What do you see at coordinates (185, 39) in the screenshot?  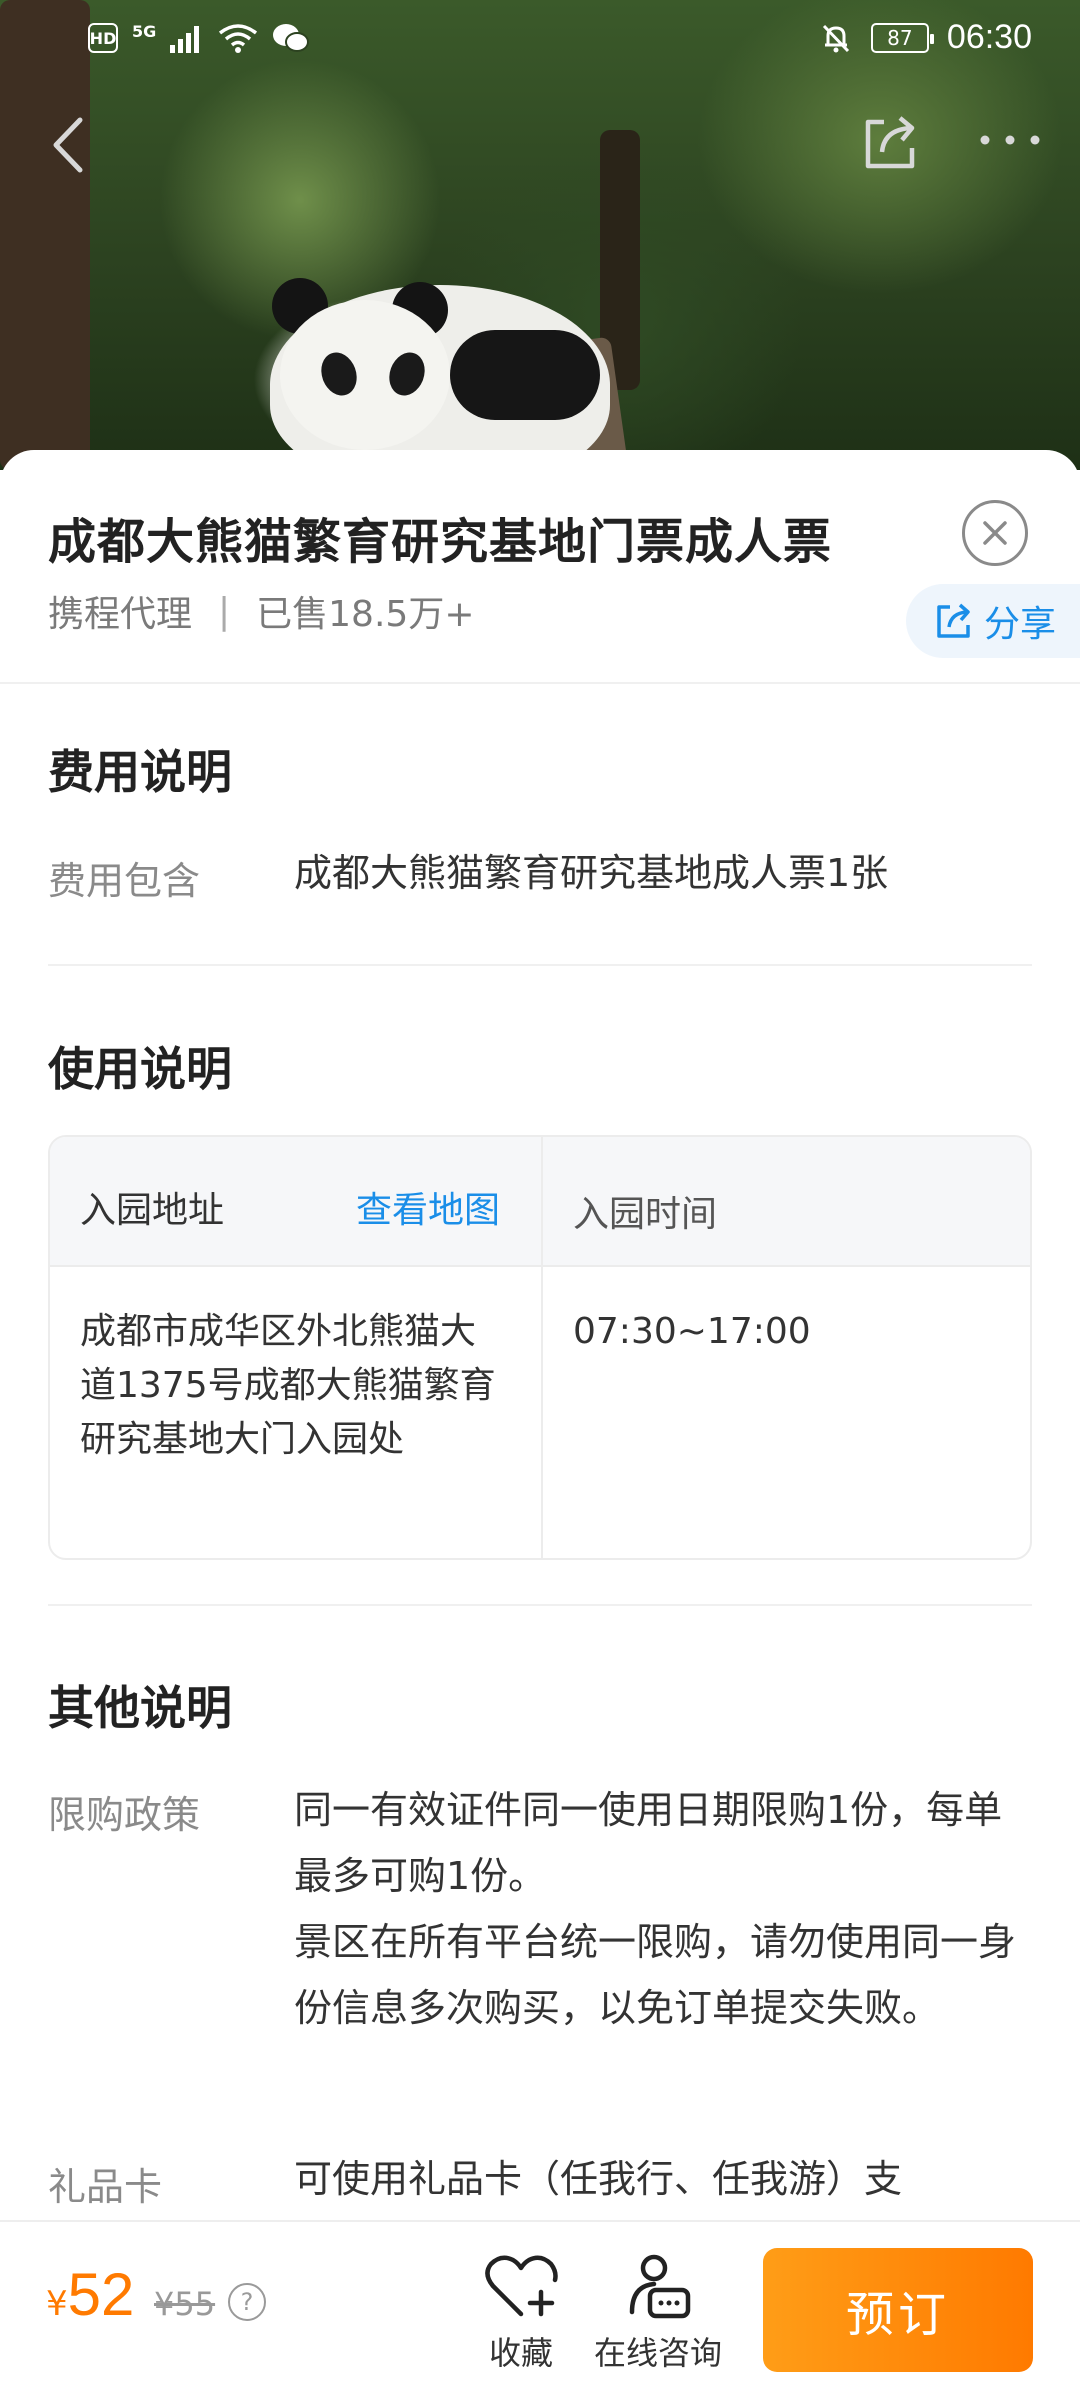 I see `signal-icon` at bounding box center [185, 39].